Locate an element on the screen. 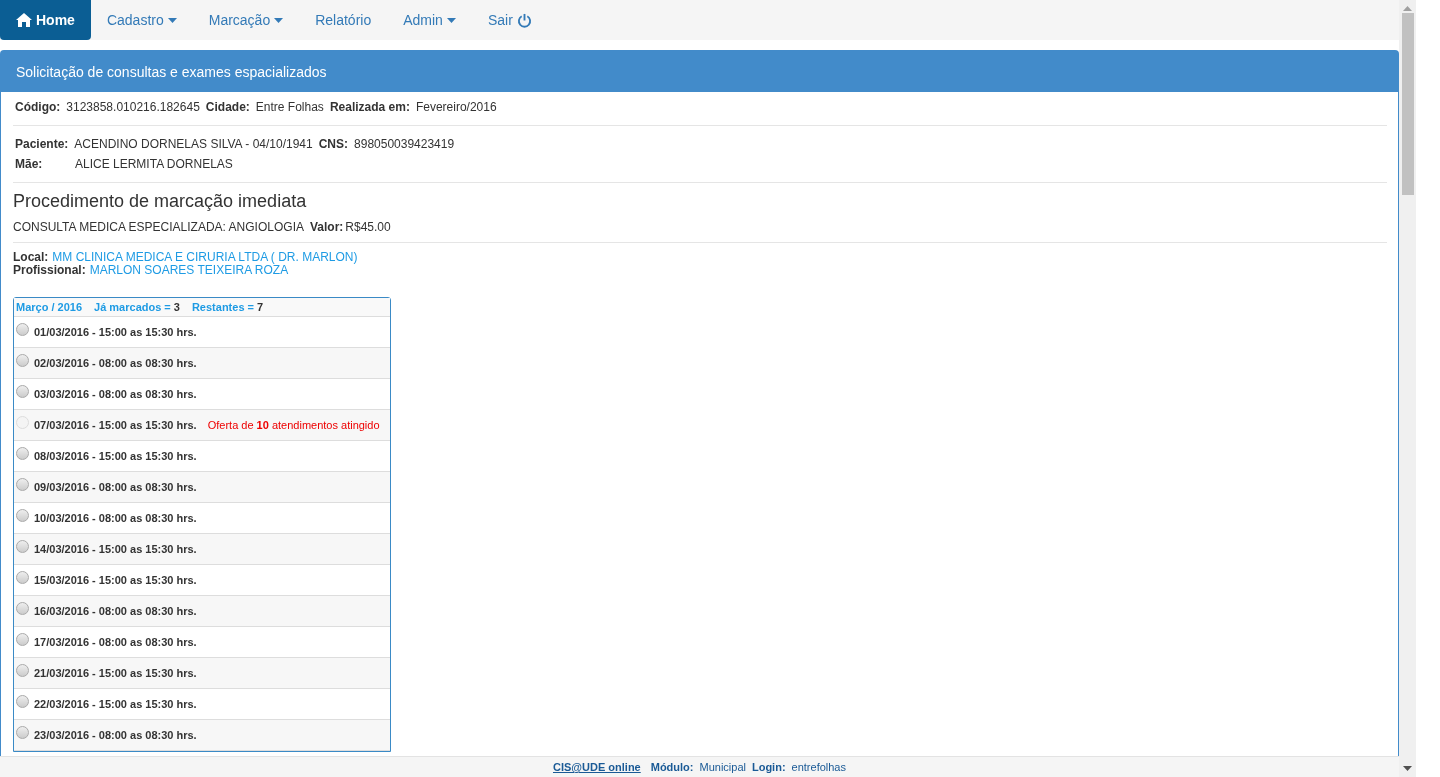 The image size is (1440, 777). slot-time: 22/03/2016 - 15:00 as 15:30 hrs. is located at coordinates (115, 704).